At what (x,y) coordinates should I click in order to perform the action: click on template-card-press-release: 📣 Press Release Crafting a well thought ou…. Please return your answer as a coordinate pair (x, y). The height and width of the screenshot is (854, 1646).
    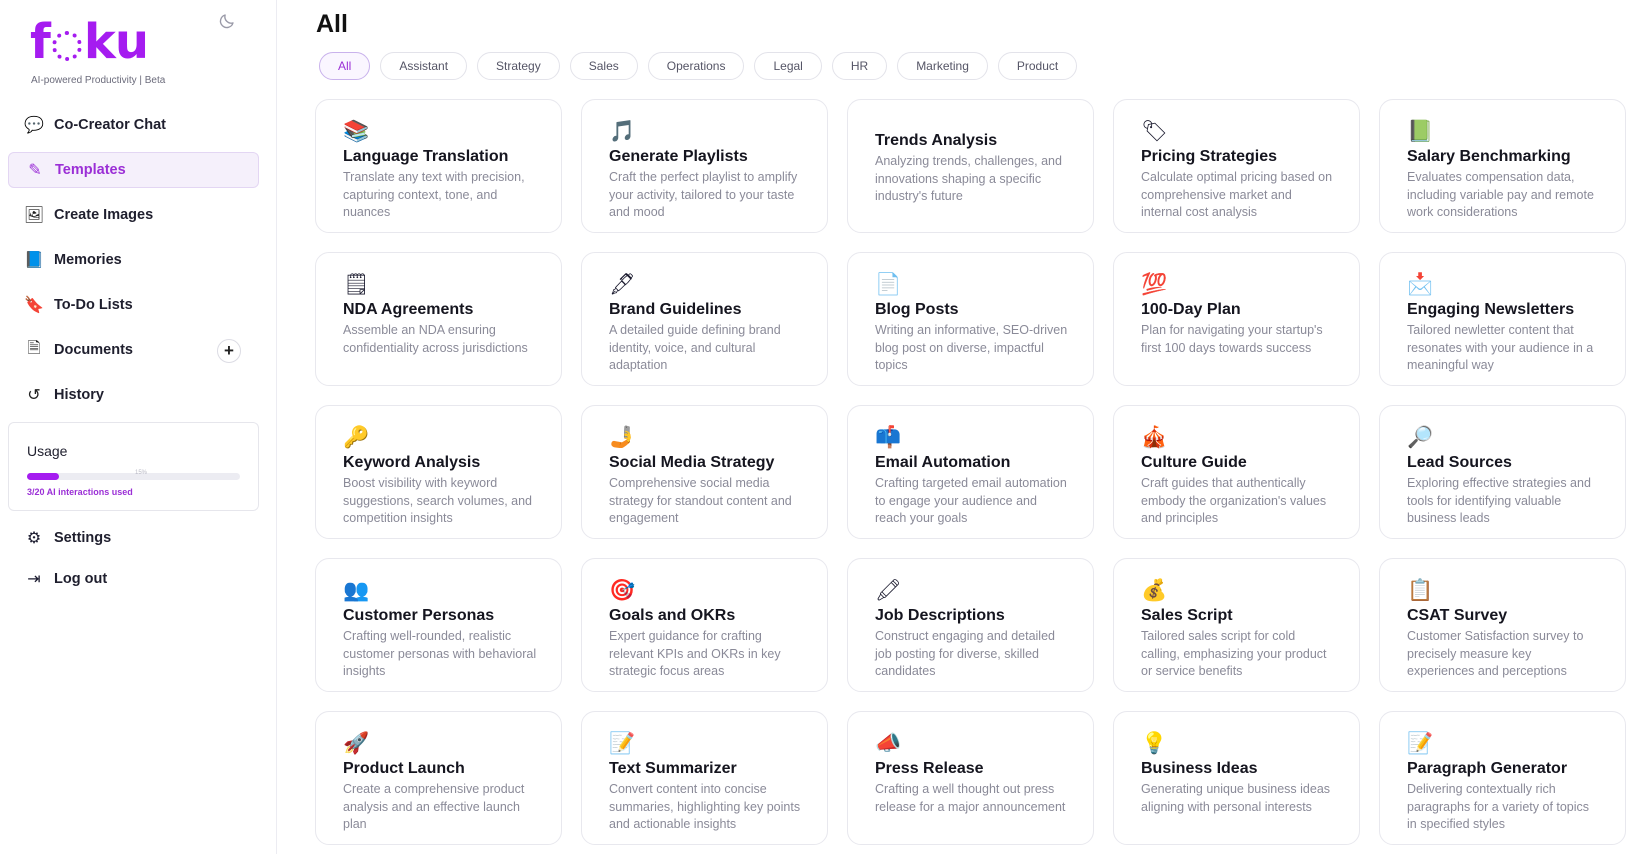
    Looking at the image, I should click on (970, 778).